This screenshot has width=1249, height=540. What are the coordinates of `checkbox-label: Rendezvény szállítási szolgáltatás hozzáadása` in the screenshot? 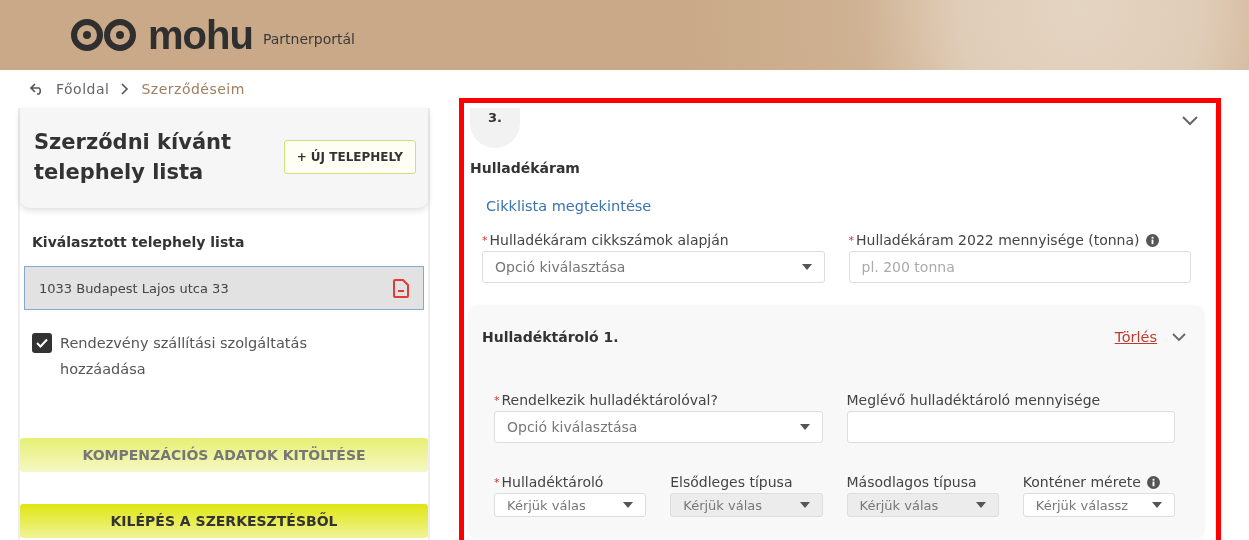 It's located at (184, 356).